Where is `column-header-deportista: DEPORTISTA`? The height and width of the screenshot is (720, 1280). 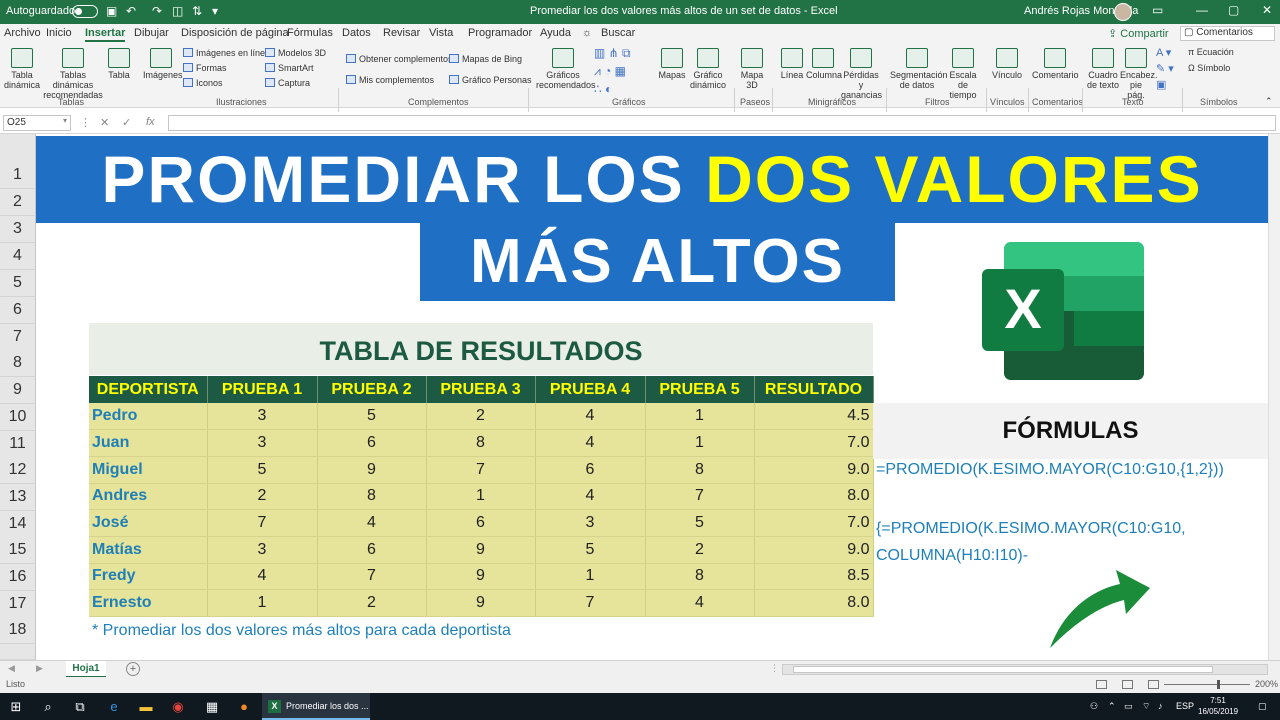
column-header-deportista: DEPORTISTA is located at coordinates (148, 389).